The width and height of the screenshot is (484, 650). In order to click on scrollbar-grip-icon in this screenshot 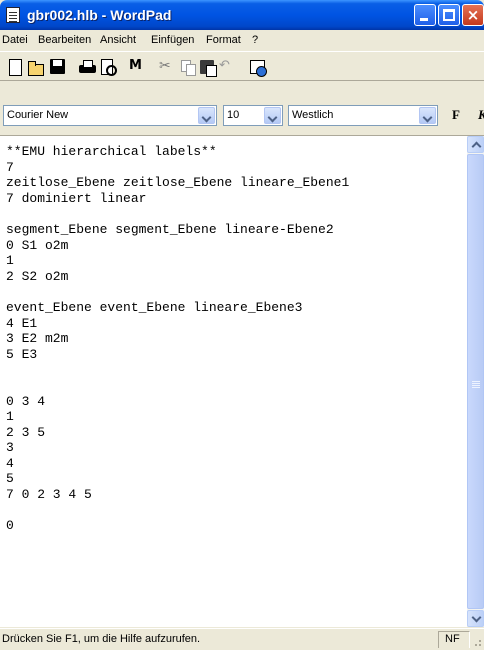, I will do `click(476, 381)`.